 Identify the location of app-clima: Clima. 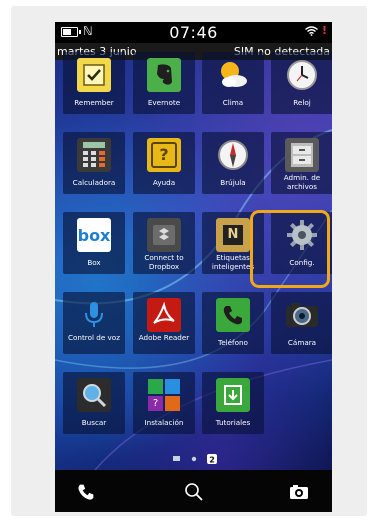
(233, 83).